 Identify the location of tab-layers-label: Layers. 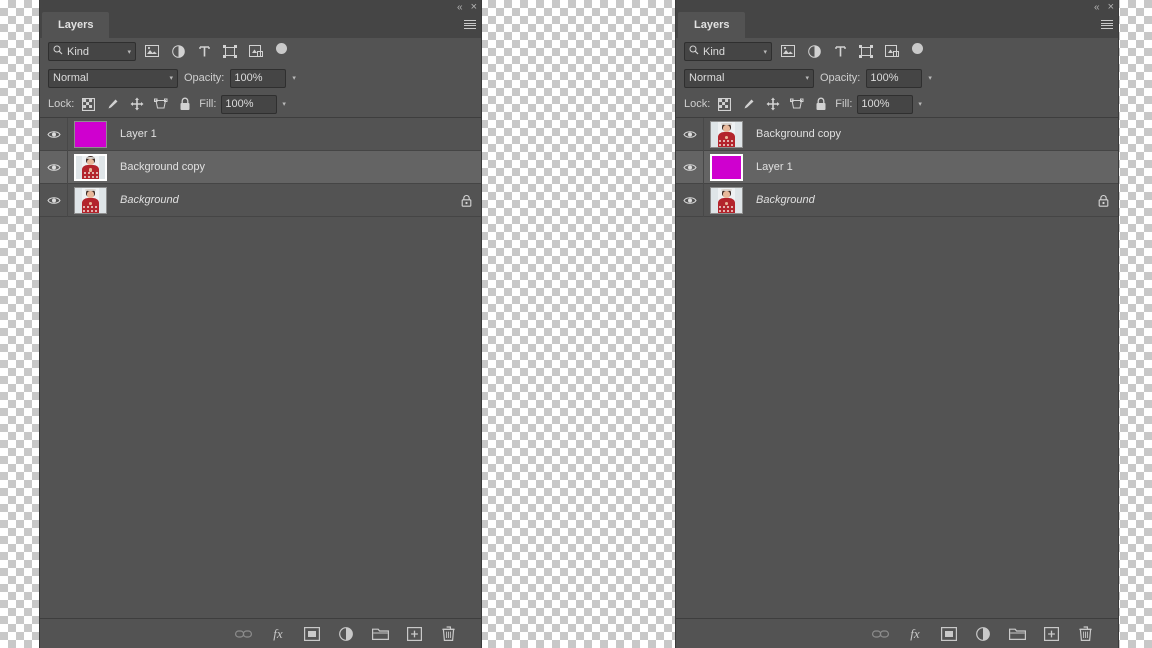
(712, 25).